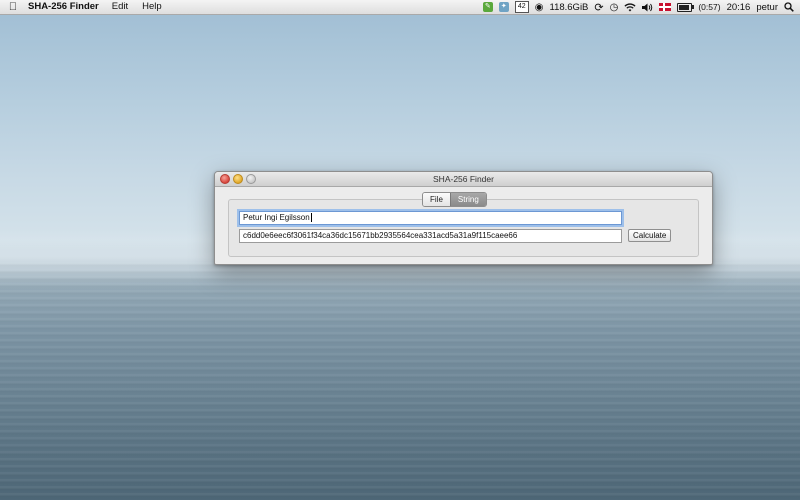 This screenshot has height=500, width=800. What do you see at coordinates (521, 7) in the screenshot?
I see `calendar-icon: 42` at bounding box center [521, 7].